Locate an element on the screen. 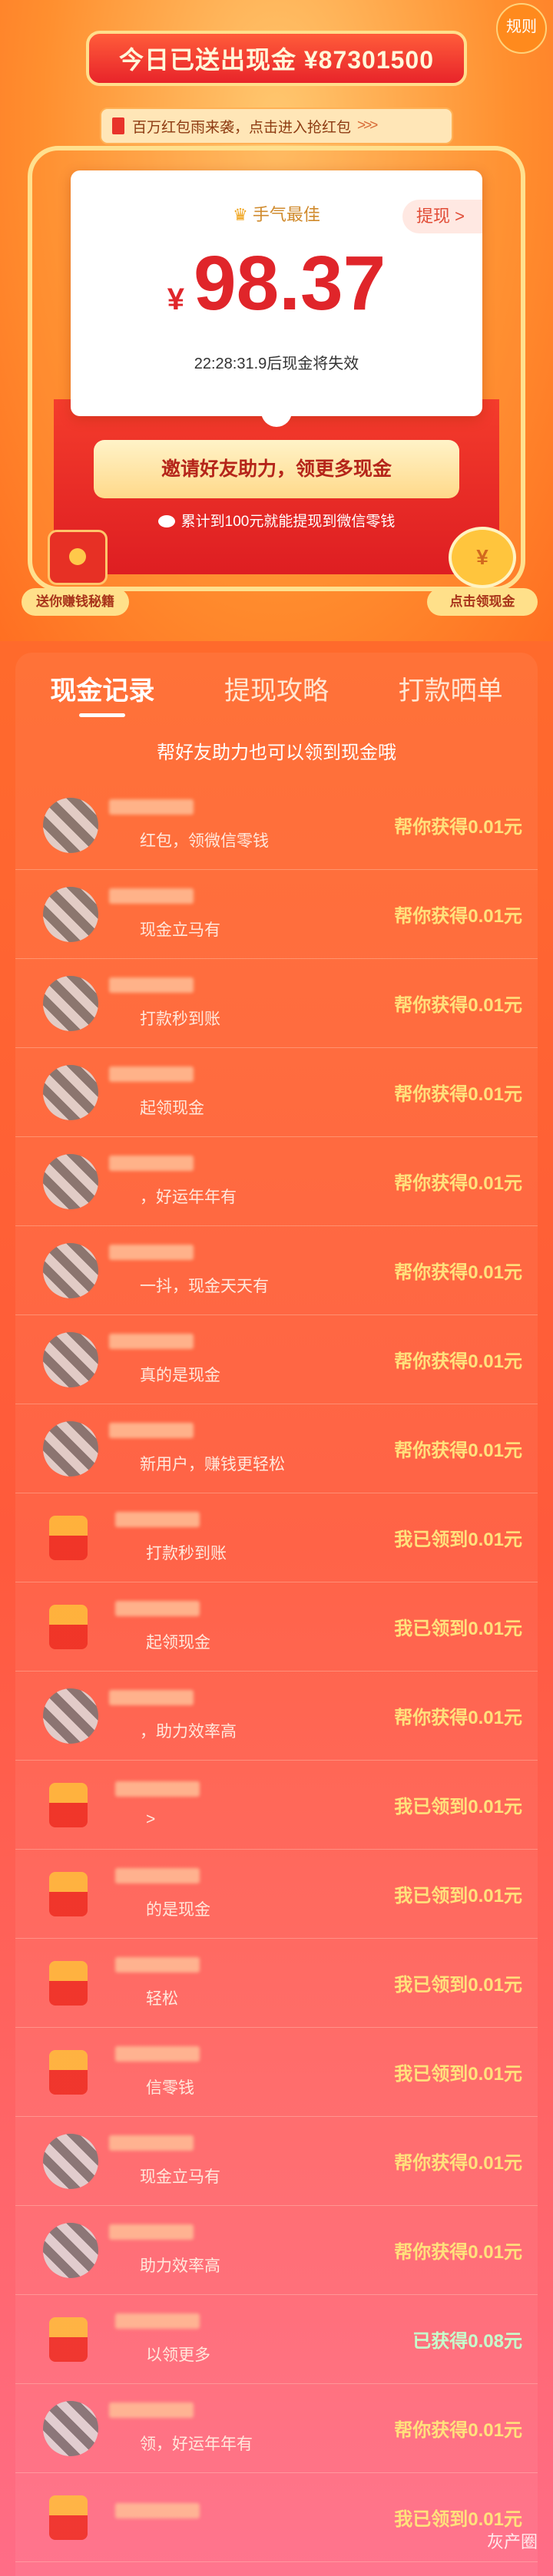  record-result: 已获得0.08元 is located at coordinates (467, 2341).